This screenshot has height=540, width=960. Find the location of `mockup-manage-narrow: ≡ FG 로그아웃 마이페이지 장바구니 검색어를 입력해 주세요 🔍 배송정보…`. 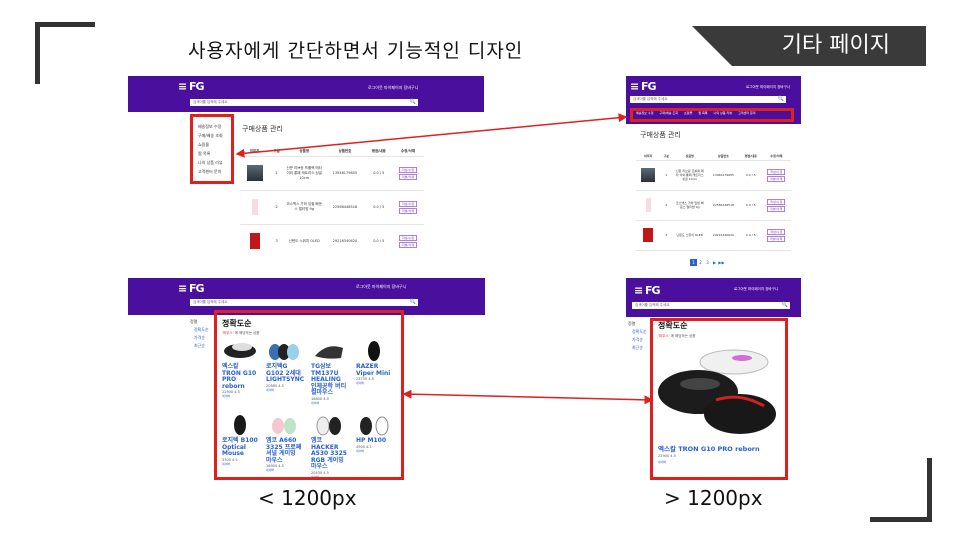

mockup-manage-narrow: ≡ FG 로그아웃 마이페이지 장바구니 검색어를 입력해 주세요 🔍 배송정보… is located at coordinates (306, 164).